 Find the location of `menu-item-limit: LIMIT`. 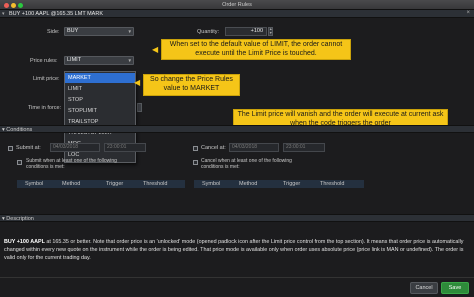

menu-item-limit: LIMIT is located at coordinates (100, 89).